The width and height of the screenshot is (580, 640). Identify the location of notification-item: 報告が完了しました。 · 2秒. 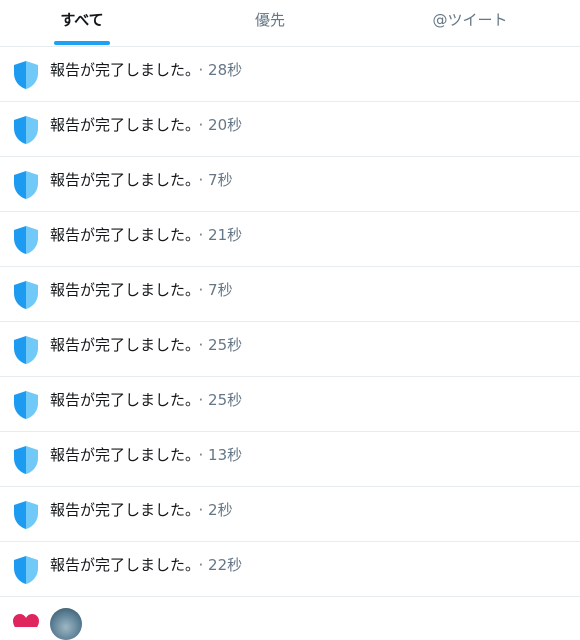
(290, 514).